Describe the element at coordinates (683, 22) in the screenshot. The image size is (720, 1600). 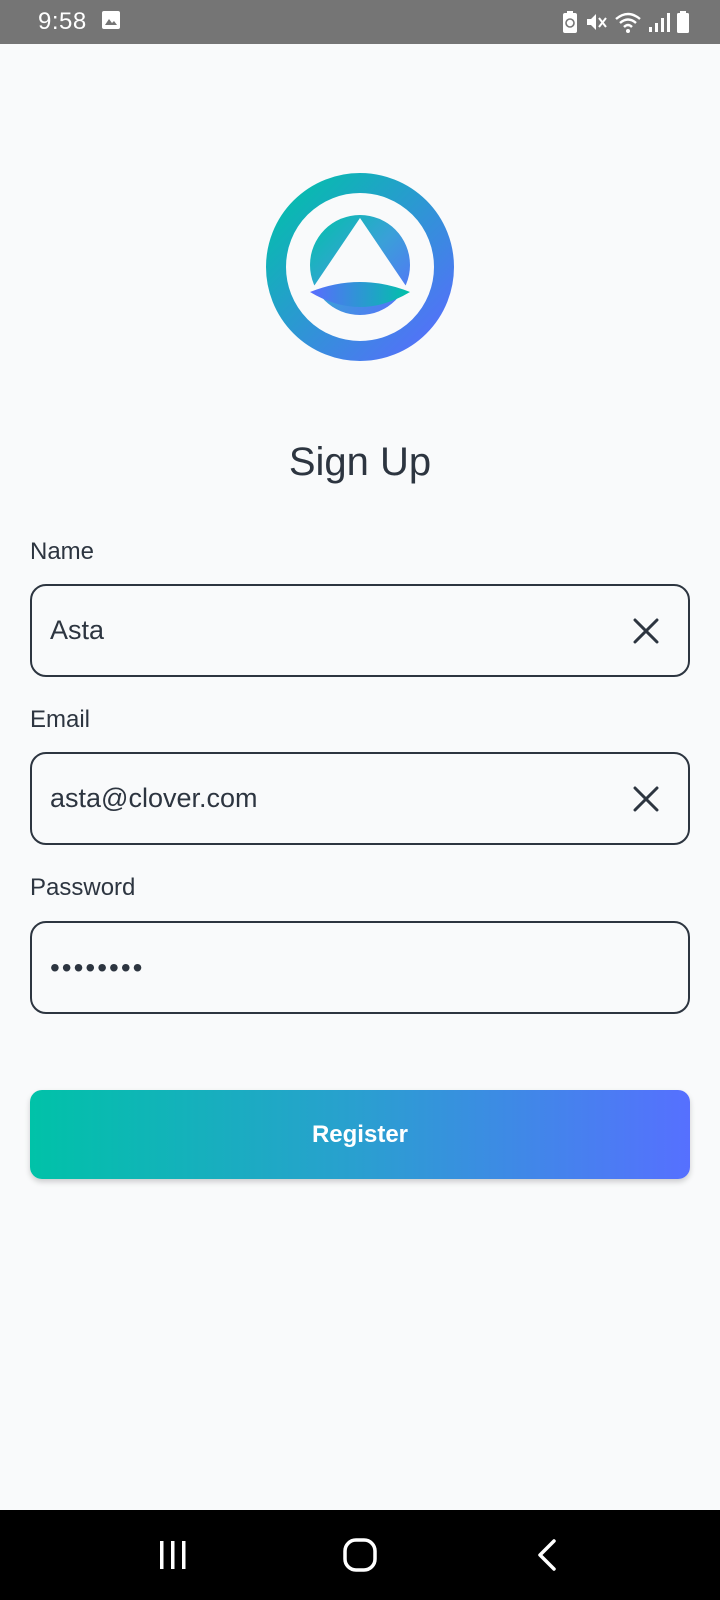
I see `battery-icon` at that location.